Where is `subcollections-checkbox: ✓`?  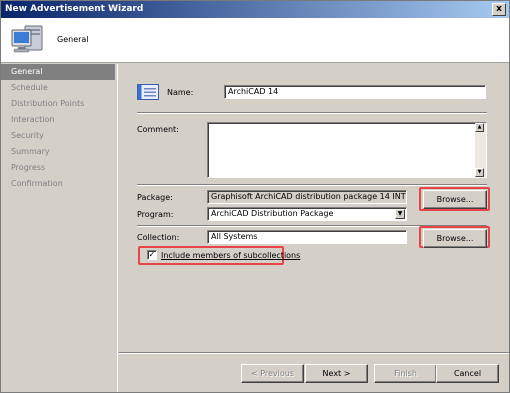
subcollections-checkbox: ✓ is located at coordinates (152, 255).